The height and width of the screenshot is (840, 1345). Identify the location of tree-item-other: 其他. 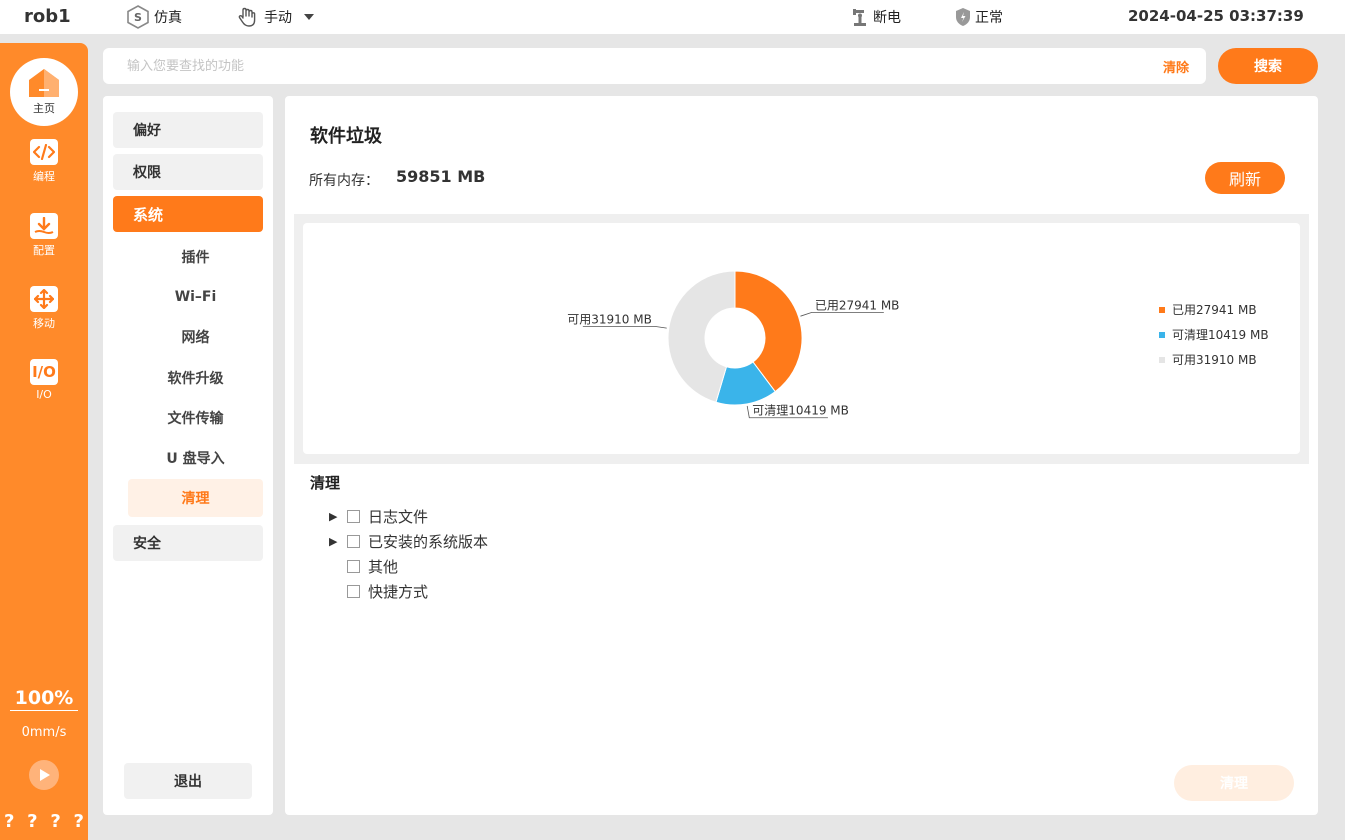
(363, 566).